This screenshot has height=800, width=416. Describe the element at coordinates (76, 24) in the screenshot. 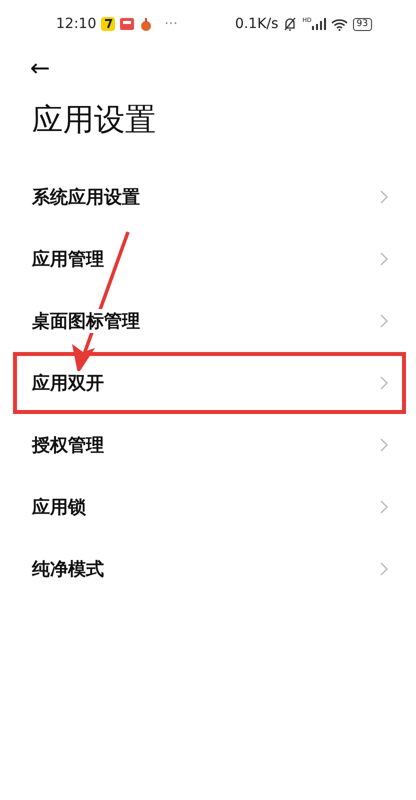

I see `clock: 12:10` at that location.